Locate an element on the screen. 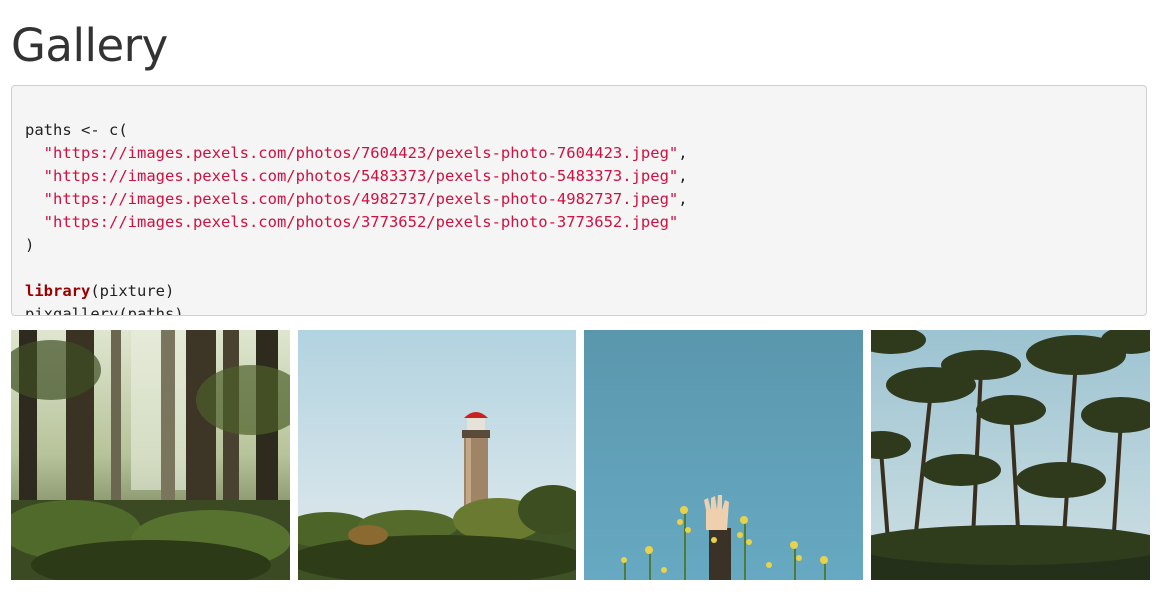 The height and width of the screenshot is (604, 1162). gallery-image-forest is located at coordinates (150, 455).